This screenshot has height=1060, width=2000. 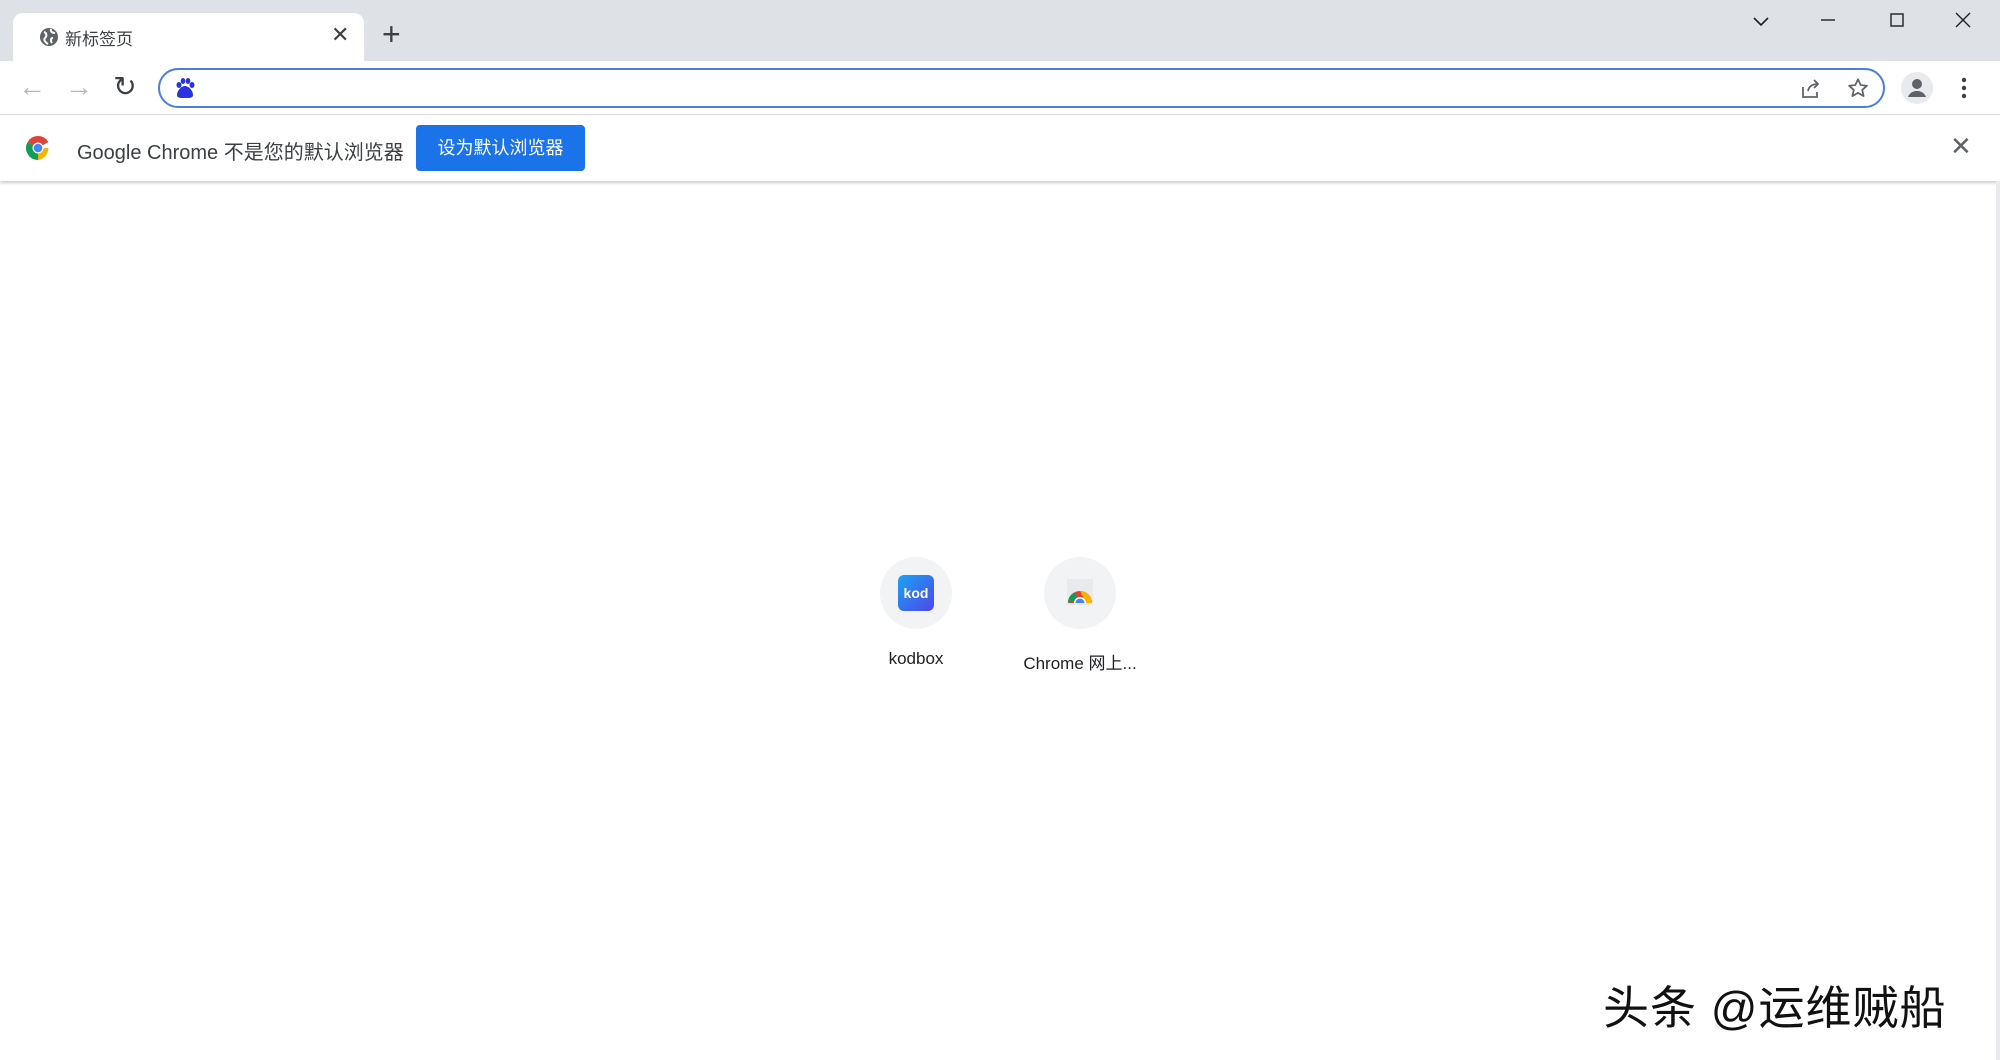 I want to click on infobar-message: Google Chrome 不是您的默认浏览器, so click(x=240, y=153).